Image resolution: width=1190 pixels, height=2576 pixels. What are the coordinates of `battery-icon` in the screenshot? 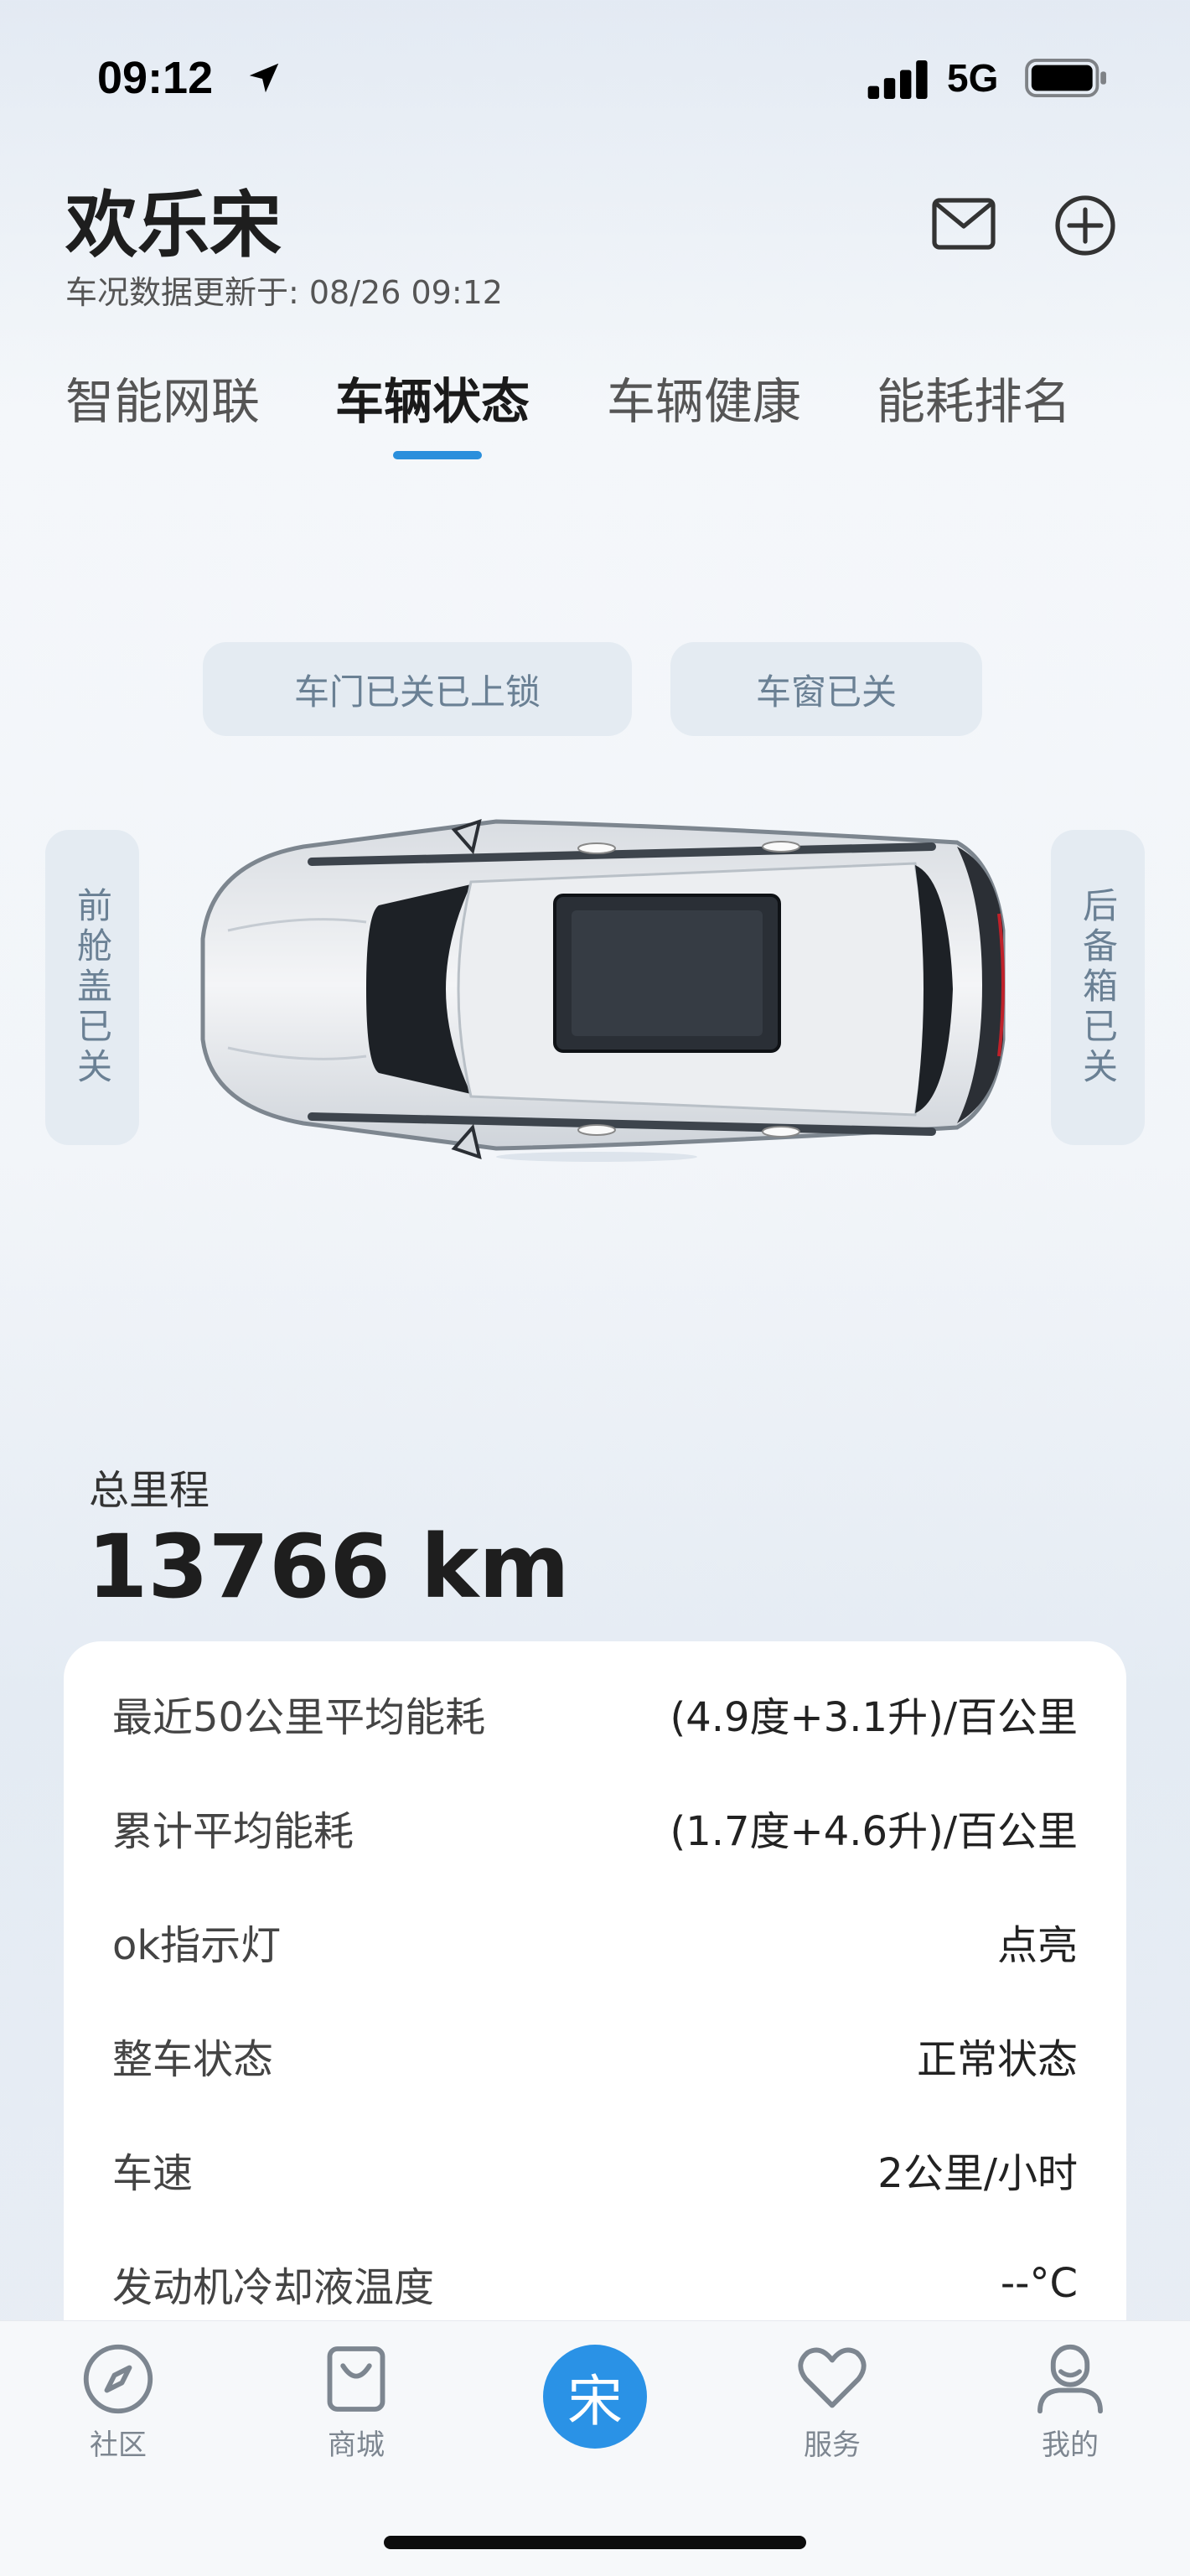 It's located at (1065, 78).